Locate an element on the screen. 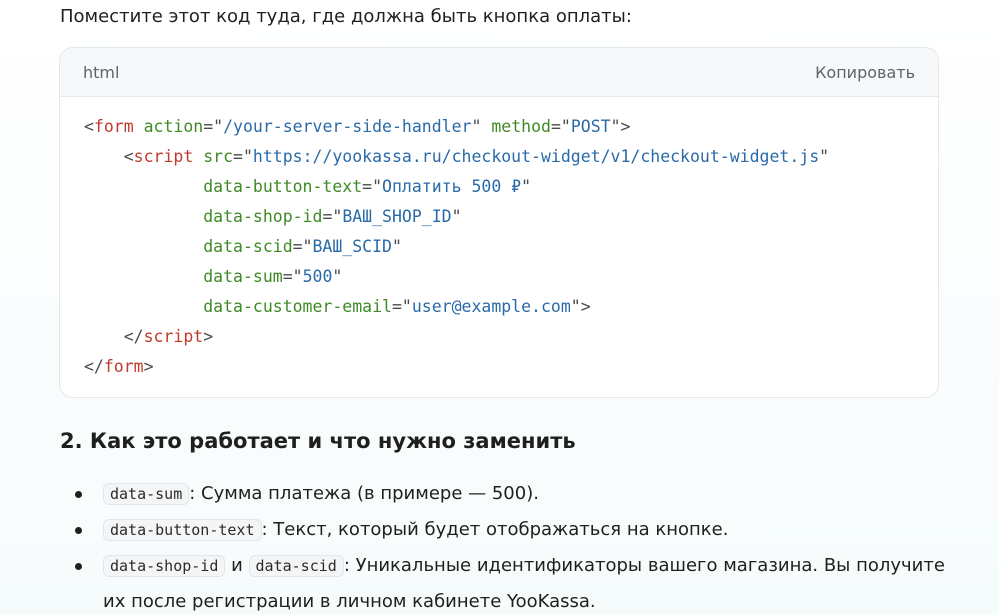 The height and width of the screenshot is (615, 999). code-string: /your-server-side-handler is located at coordinates (347, 126).